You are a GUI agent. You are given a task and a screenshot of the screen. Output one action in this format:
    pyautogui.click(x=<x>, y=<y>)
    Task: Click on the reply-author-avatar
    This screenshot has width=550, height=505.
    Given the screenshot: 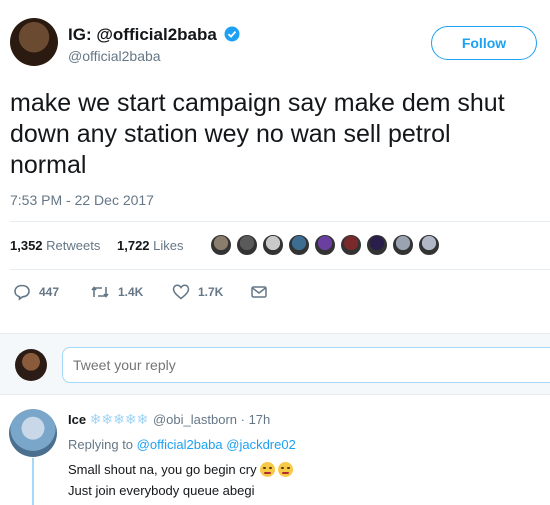 What is the action you would take?
    pyautogui.click(x=33, y=433)
    